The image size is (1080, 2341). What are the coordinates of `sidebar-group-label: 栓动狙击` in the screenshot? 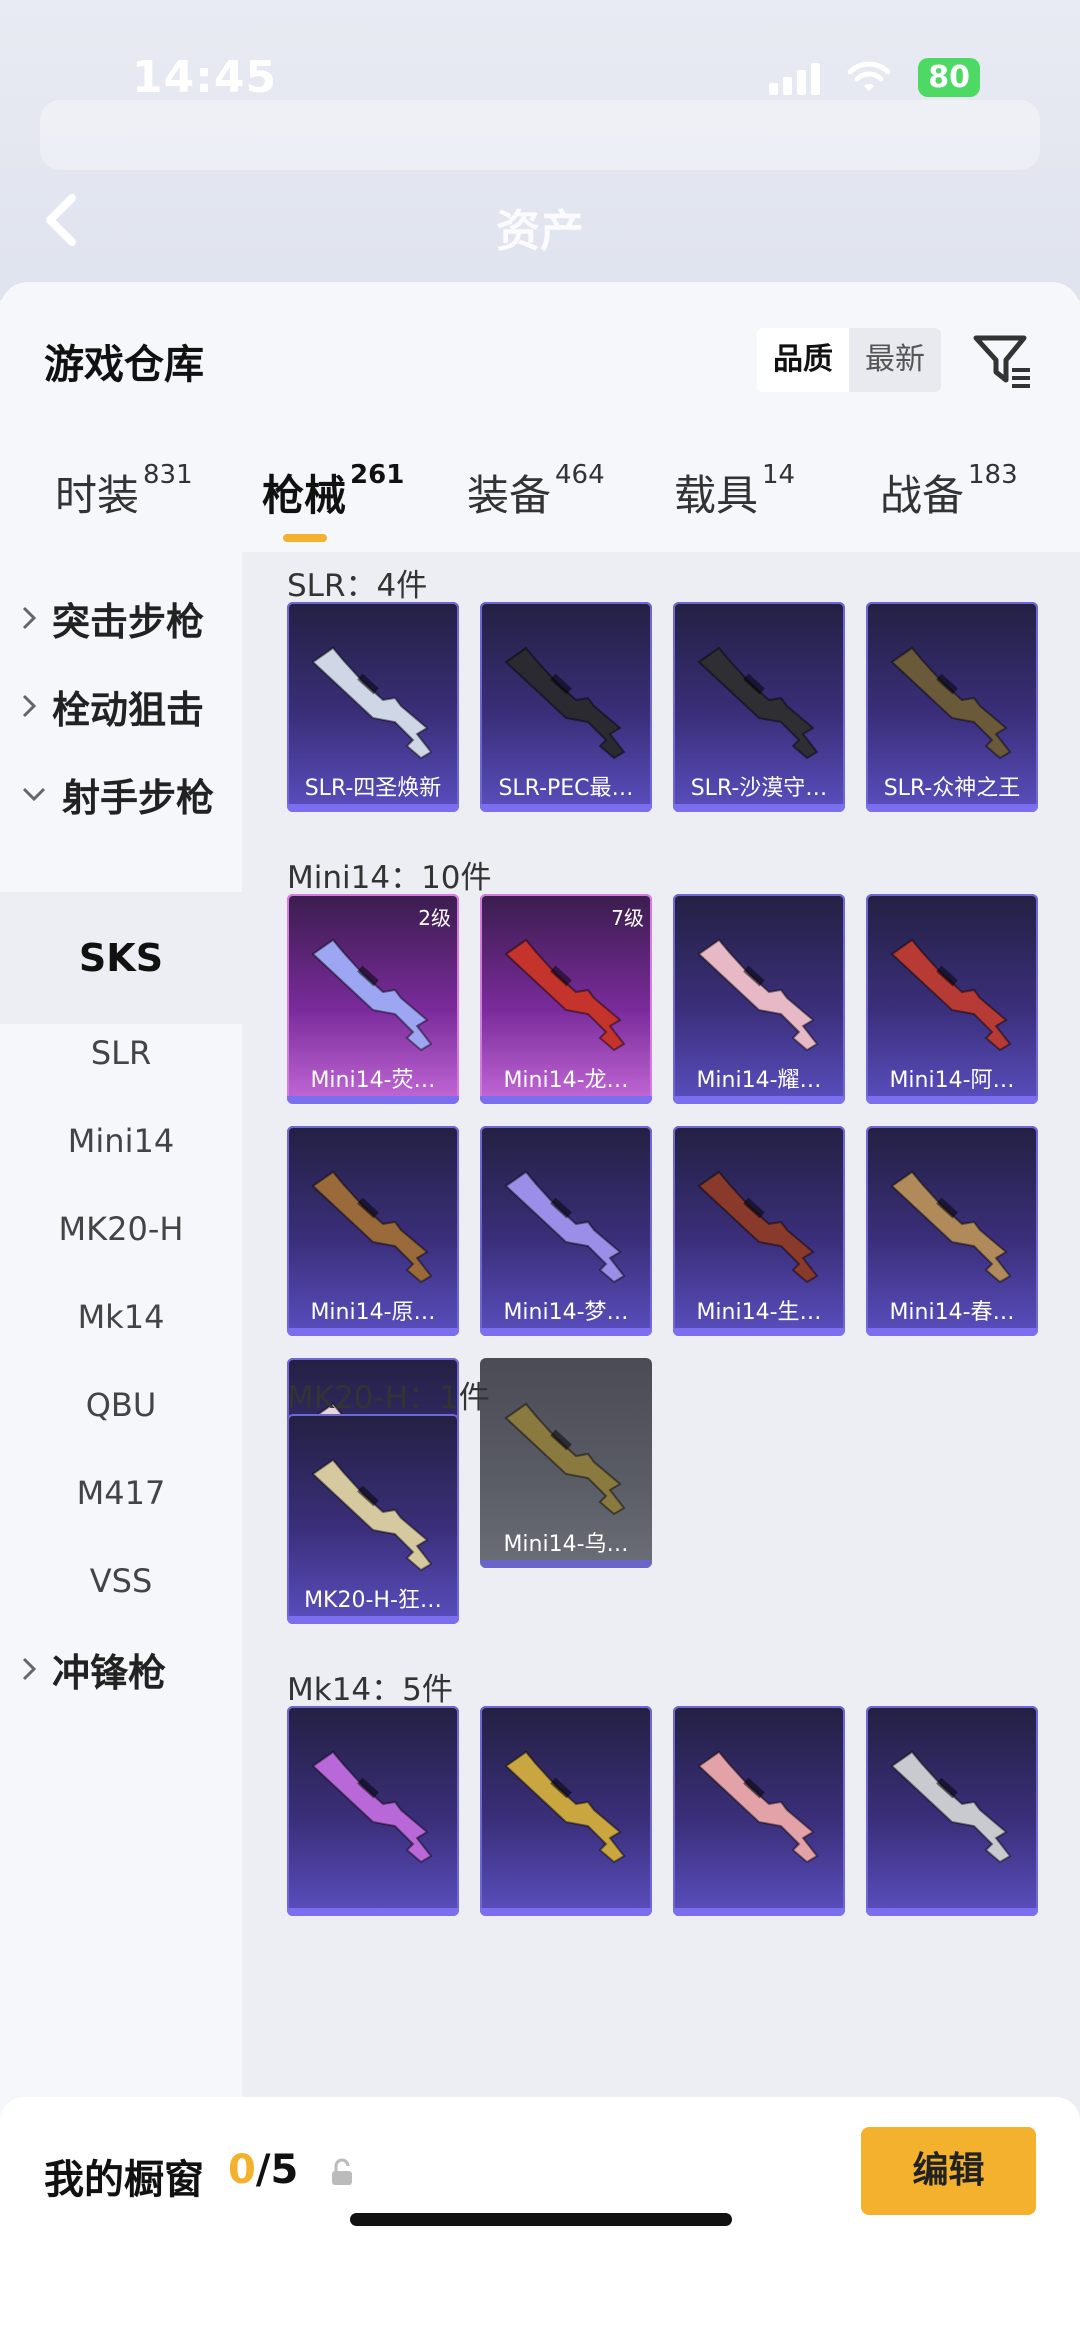 It's located at (128, 709).